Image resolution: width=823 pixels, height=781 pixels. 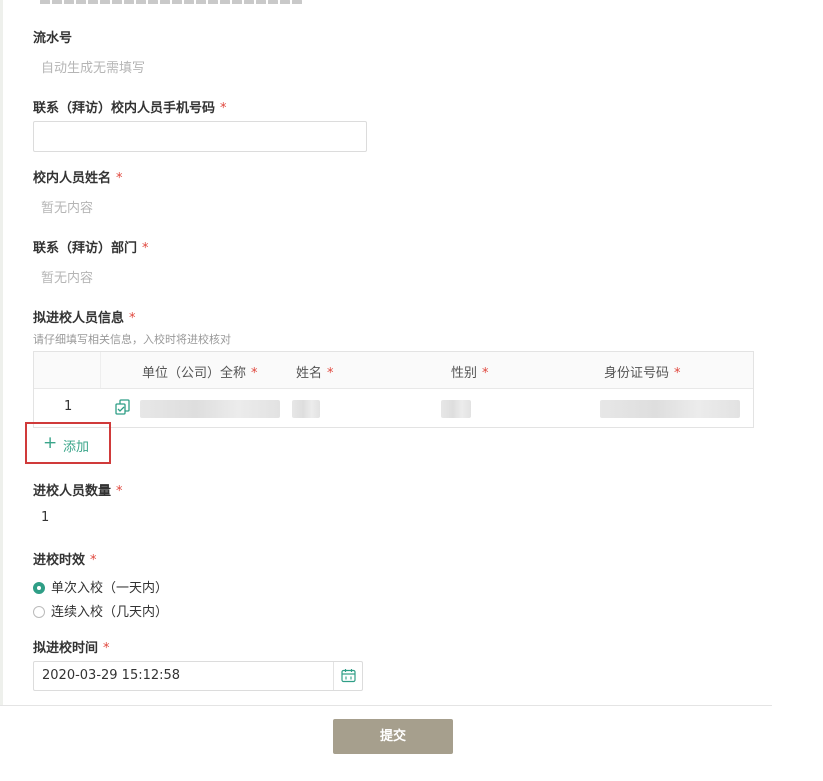 What do you see at coordinates (210, 409) in the screenshot?
I see `redacted-company` at bounding box center [210, 409].